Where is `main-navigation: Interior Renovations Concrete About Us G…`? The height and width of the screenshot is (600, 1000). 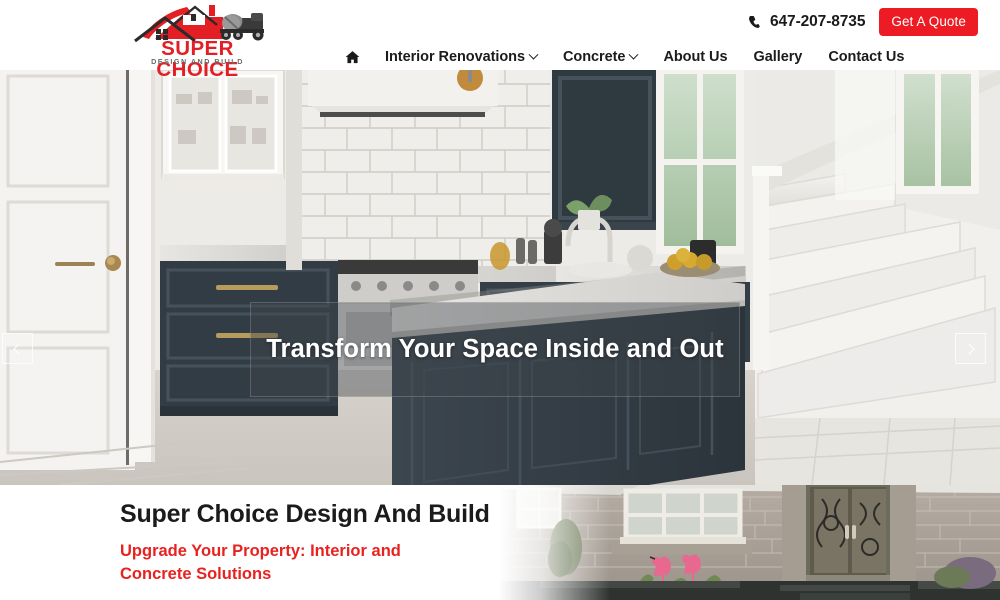
main-navigation: Interior Renovations Concrete About Us G… is located at coordinates (631, 57).